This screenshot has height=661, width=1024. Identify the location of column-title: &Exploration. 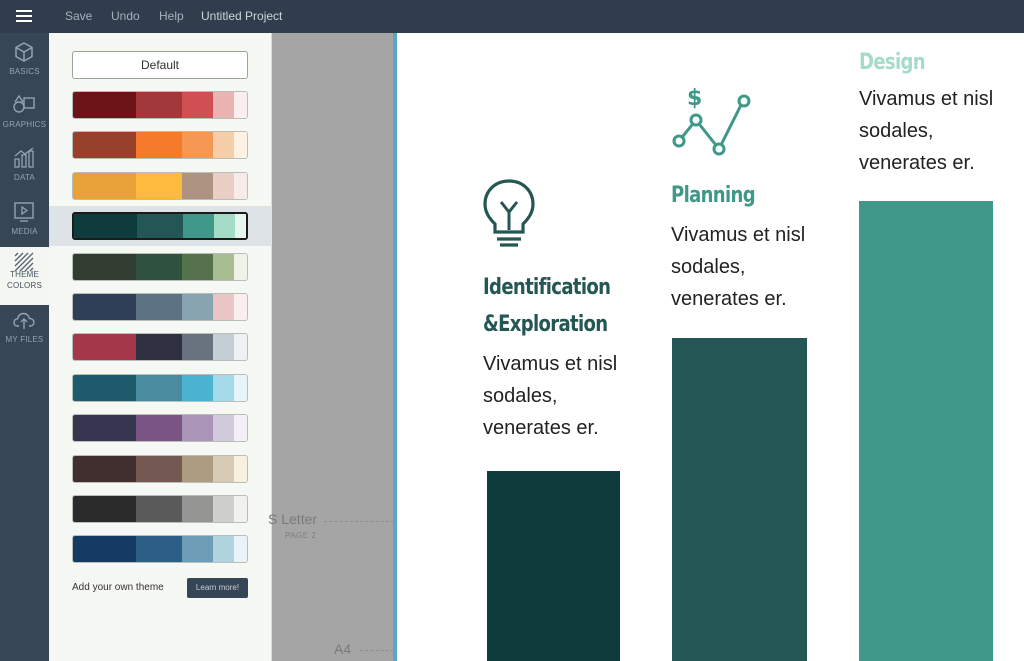
(545, 324).